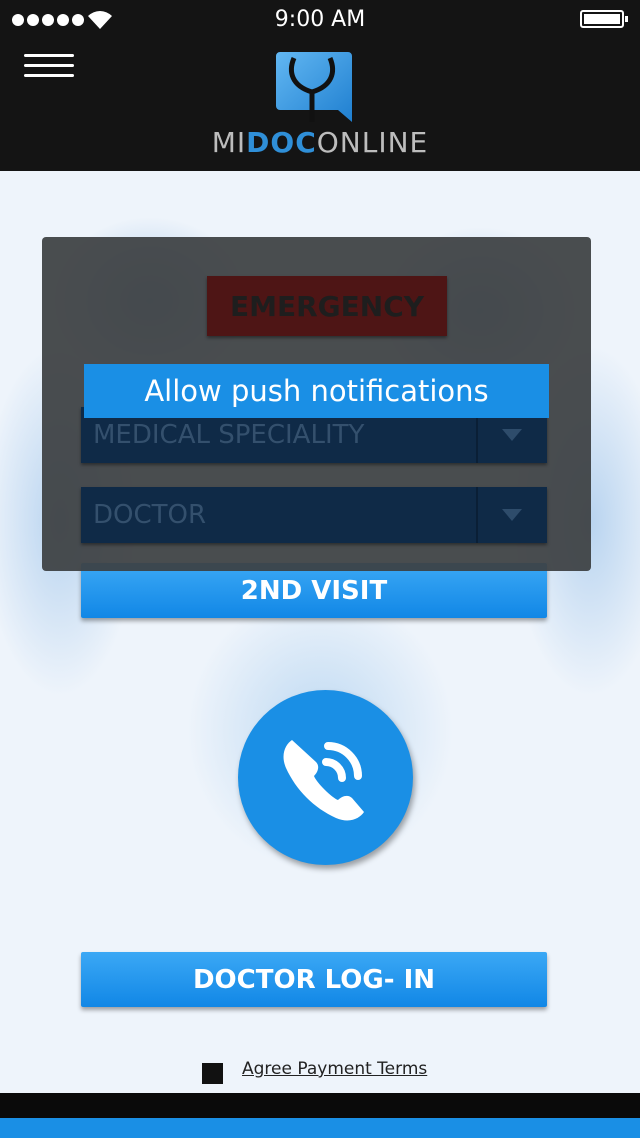  Describe the element at coordinates (212, 1073) in the screenshot. I see `agree-terms-checkbox` at that location.